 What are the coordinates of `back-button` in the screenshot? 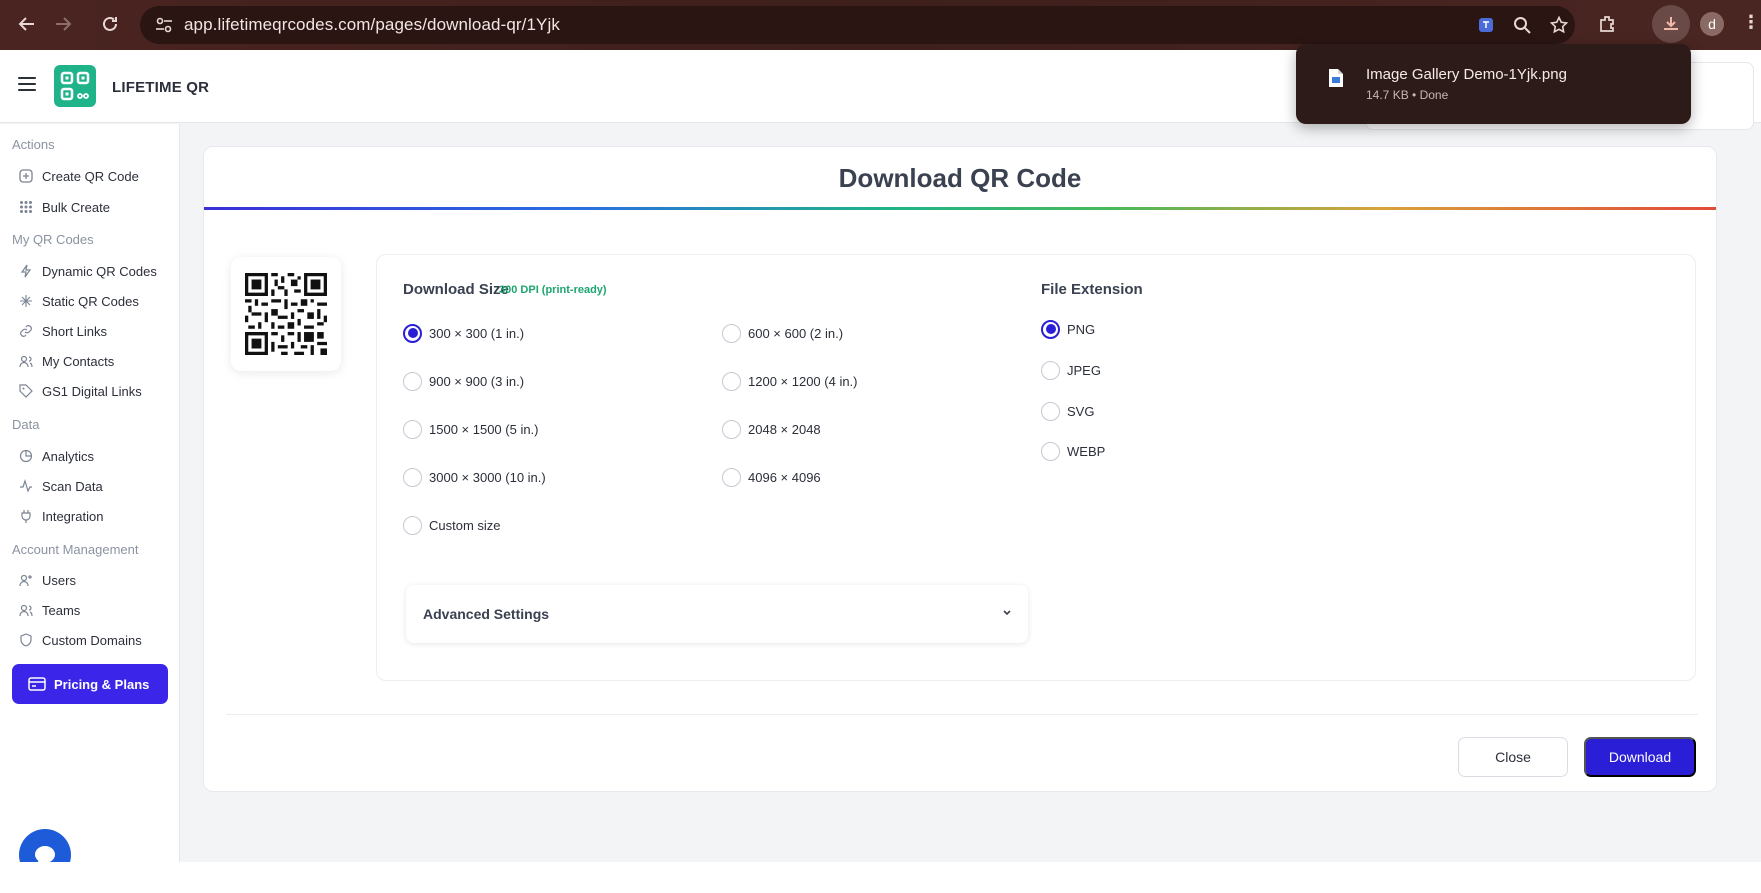 It's located at (27, 24).